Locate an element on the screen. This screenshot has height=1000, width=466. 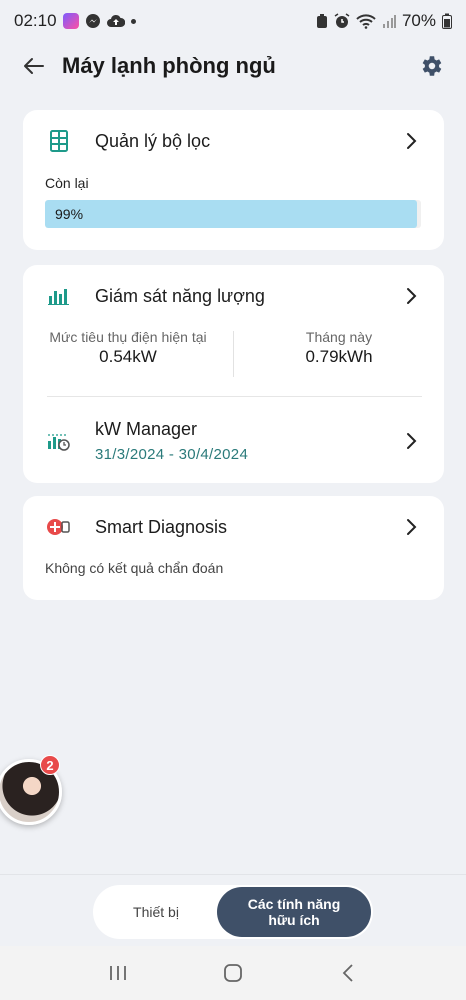
back-chevron-icon is located at coordinates (348, 973).